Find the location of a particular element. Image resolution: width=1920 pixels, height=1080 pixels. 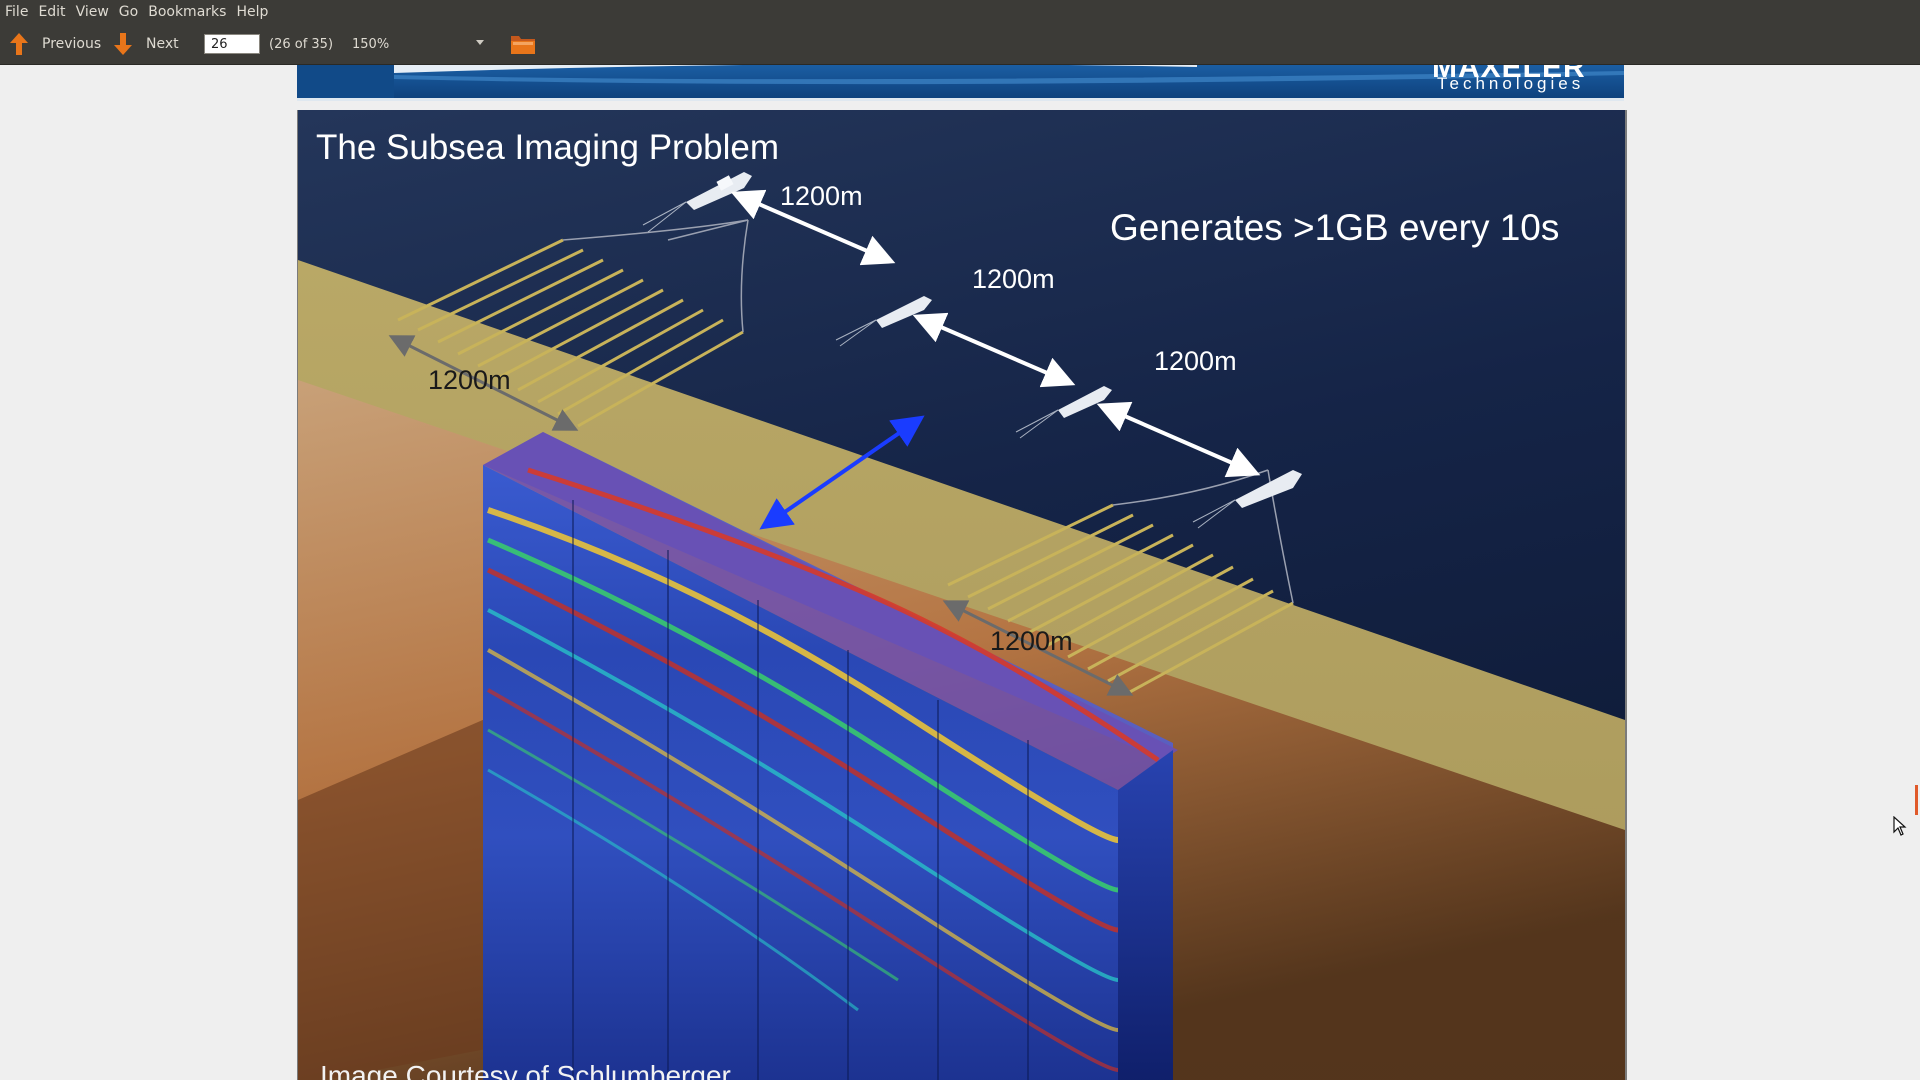

toolbar: Previous Next (26 of 35) 150% is located at coordinates (960, 44).